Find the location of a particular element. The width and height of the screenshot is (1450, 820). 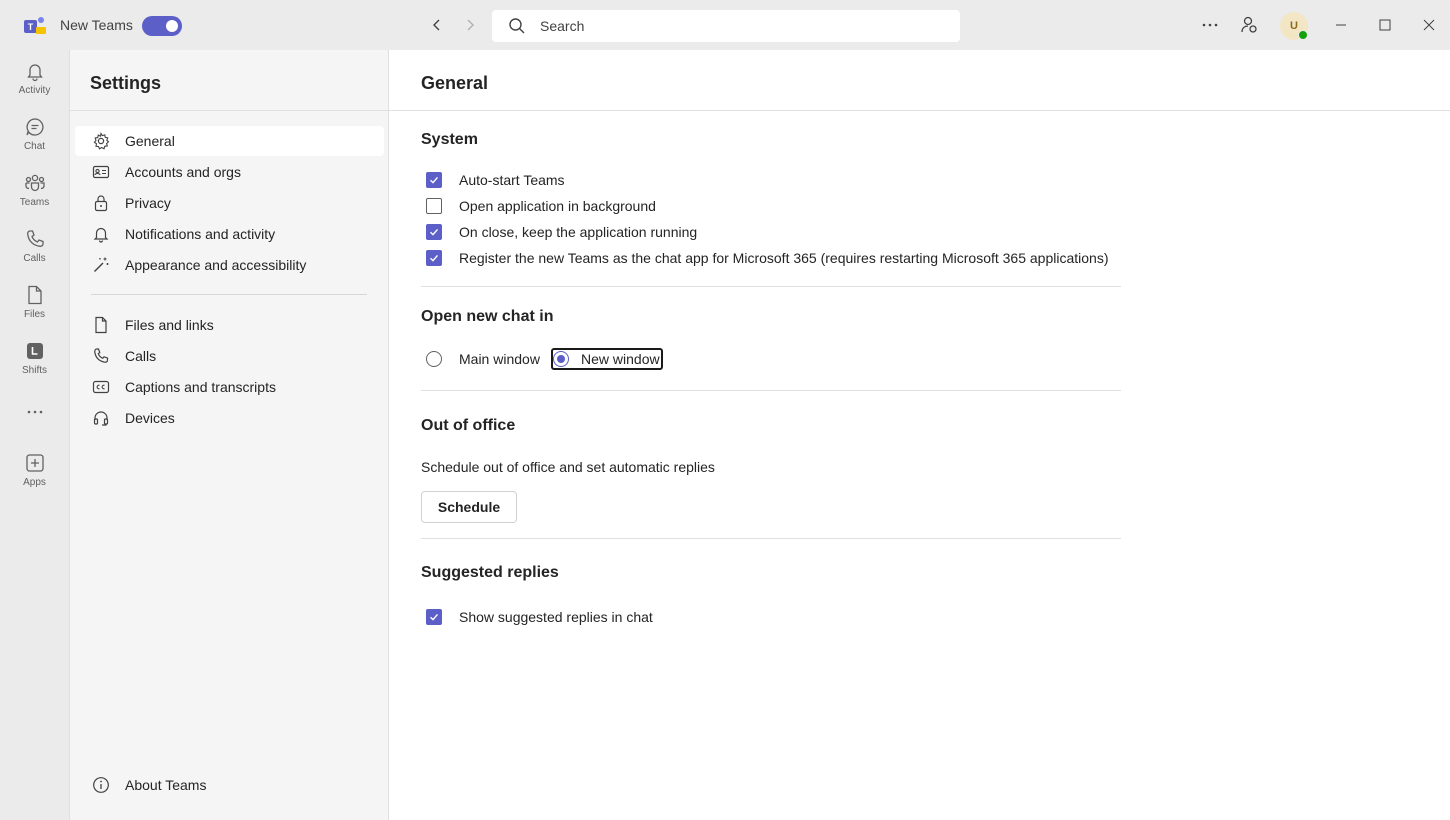

rail-item-chat: Chat is located at coordinates (34, 134).